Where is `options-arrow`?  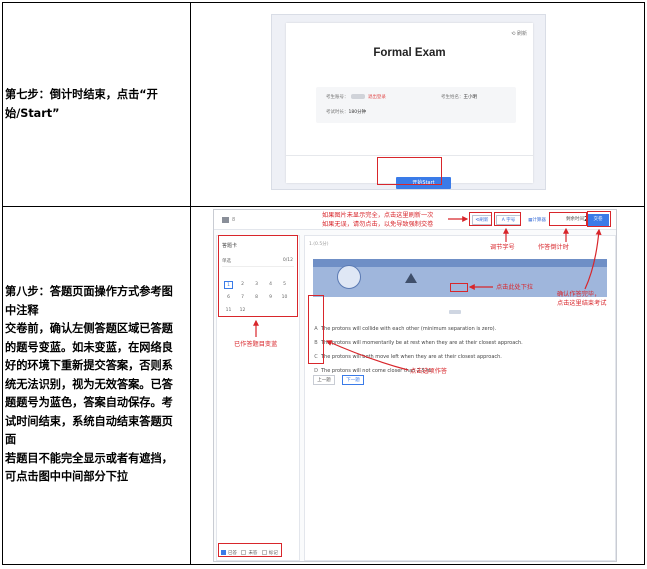 options-arrow is located at coordinates (367, 355).